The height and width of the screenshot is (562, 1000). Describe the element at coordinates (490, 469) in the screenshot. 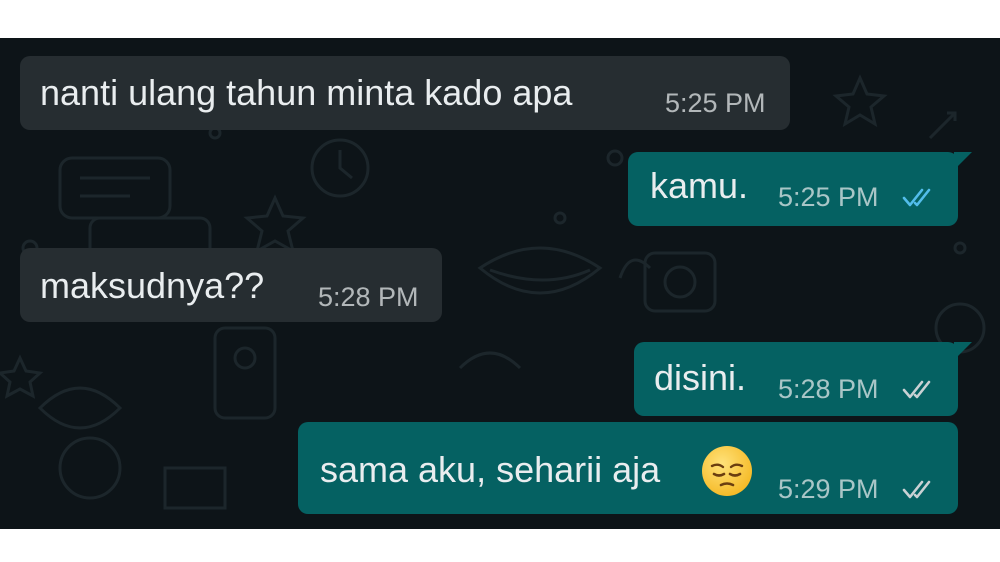

I see `message-text: sama aku, seharii aja` at that location.